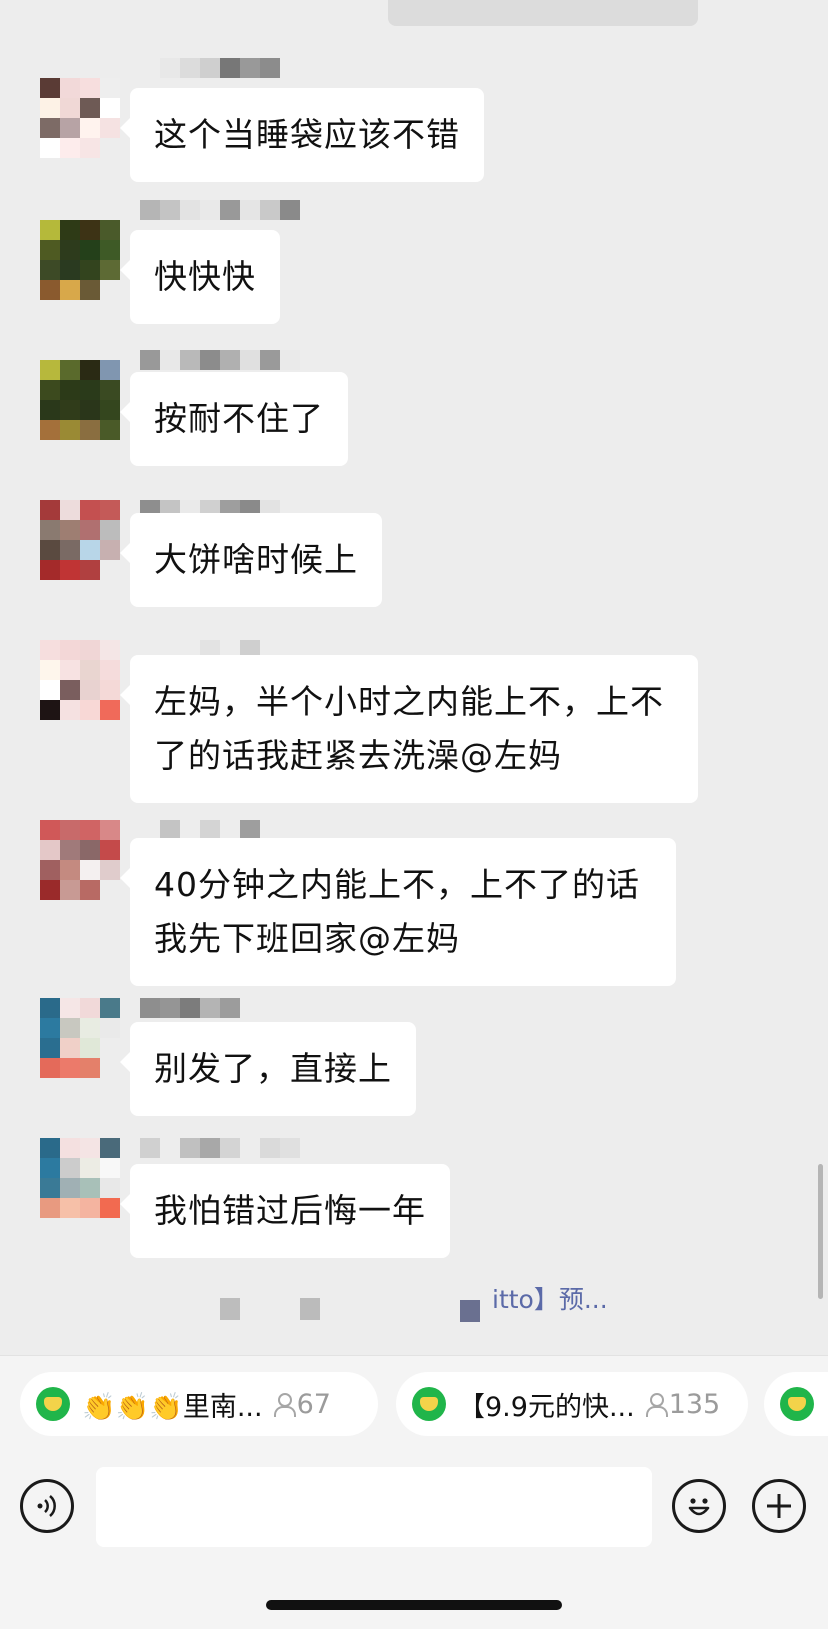  I want to click on message-text: 40分钟之内能上不，上不了的话我先下班回家@左妈, so click(397, 911).